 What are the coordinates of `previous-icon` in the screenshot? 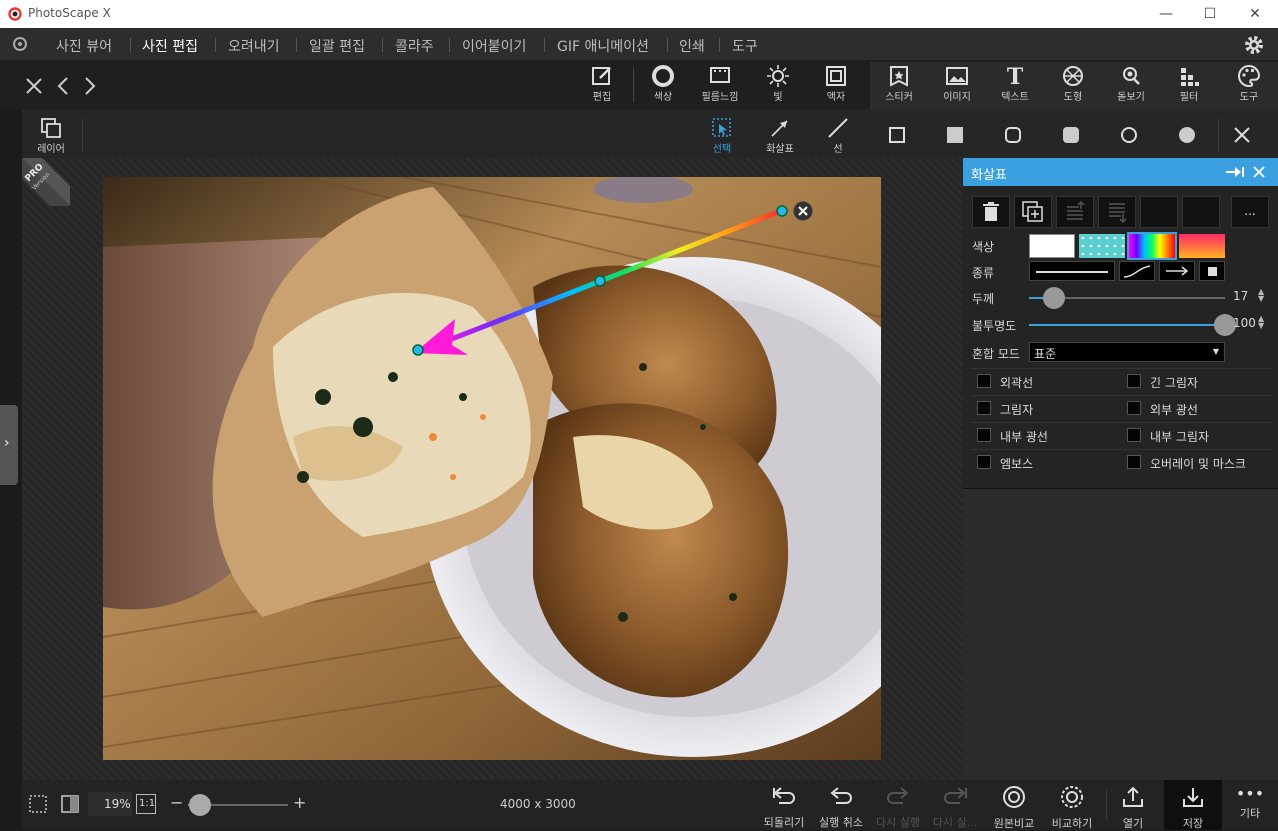 It's located at (63, 86).